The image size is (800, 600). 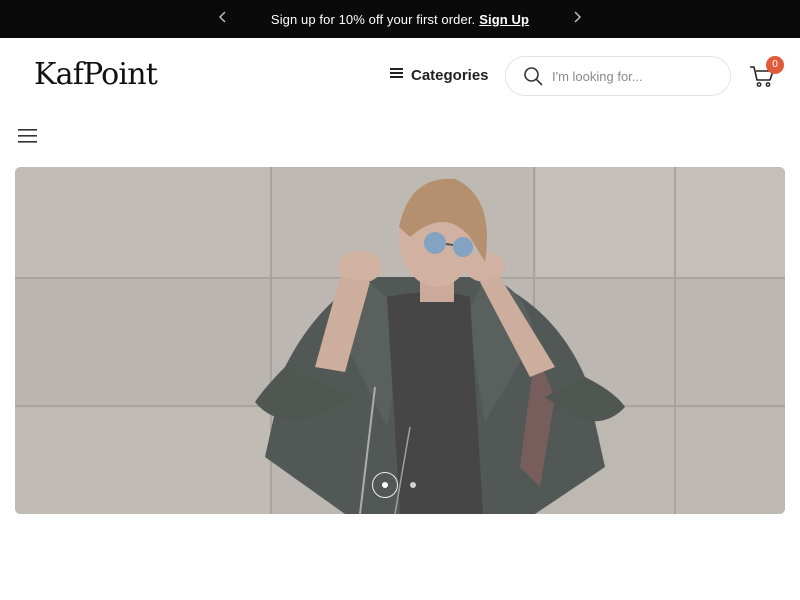 I want to click on cart-count-badge: 0, so click(x=775, y=65).